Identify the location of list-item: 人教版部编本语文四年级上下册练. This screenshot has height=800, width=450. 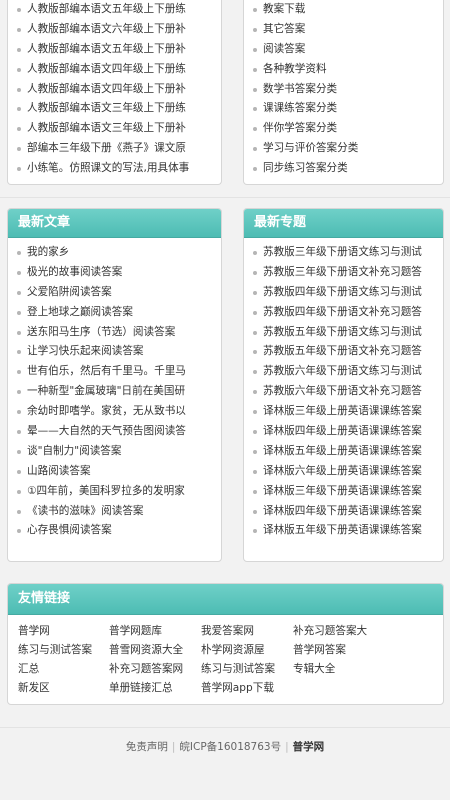
(119, 70).